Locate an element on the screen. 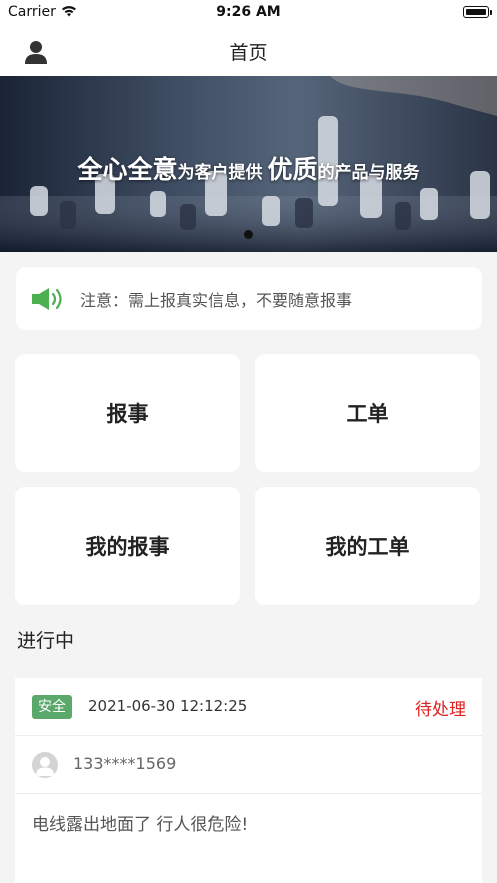  nav-bar: 首页 is located at coordinates (248, 51).